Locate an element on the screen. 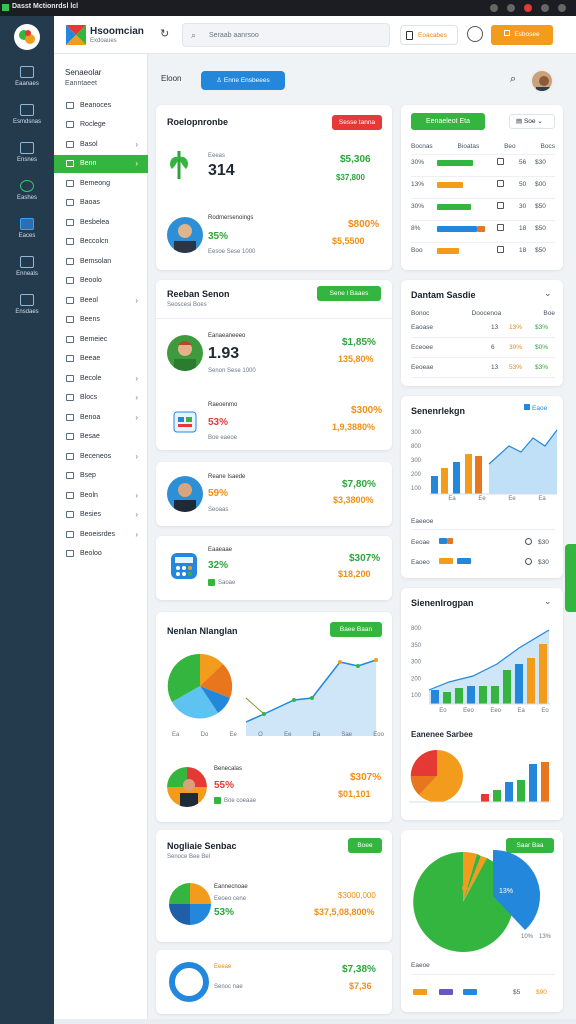 The height and width of the screenshot is (1024, 576). metric-right-secondary: $7,36 is located at coordinates (360, 986).